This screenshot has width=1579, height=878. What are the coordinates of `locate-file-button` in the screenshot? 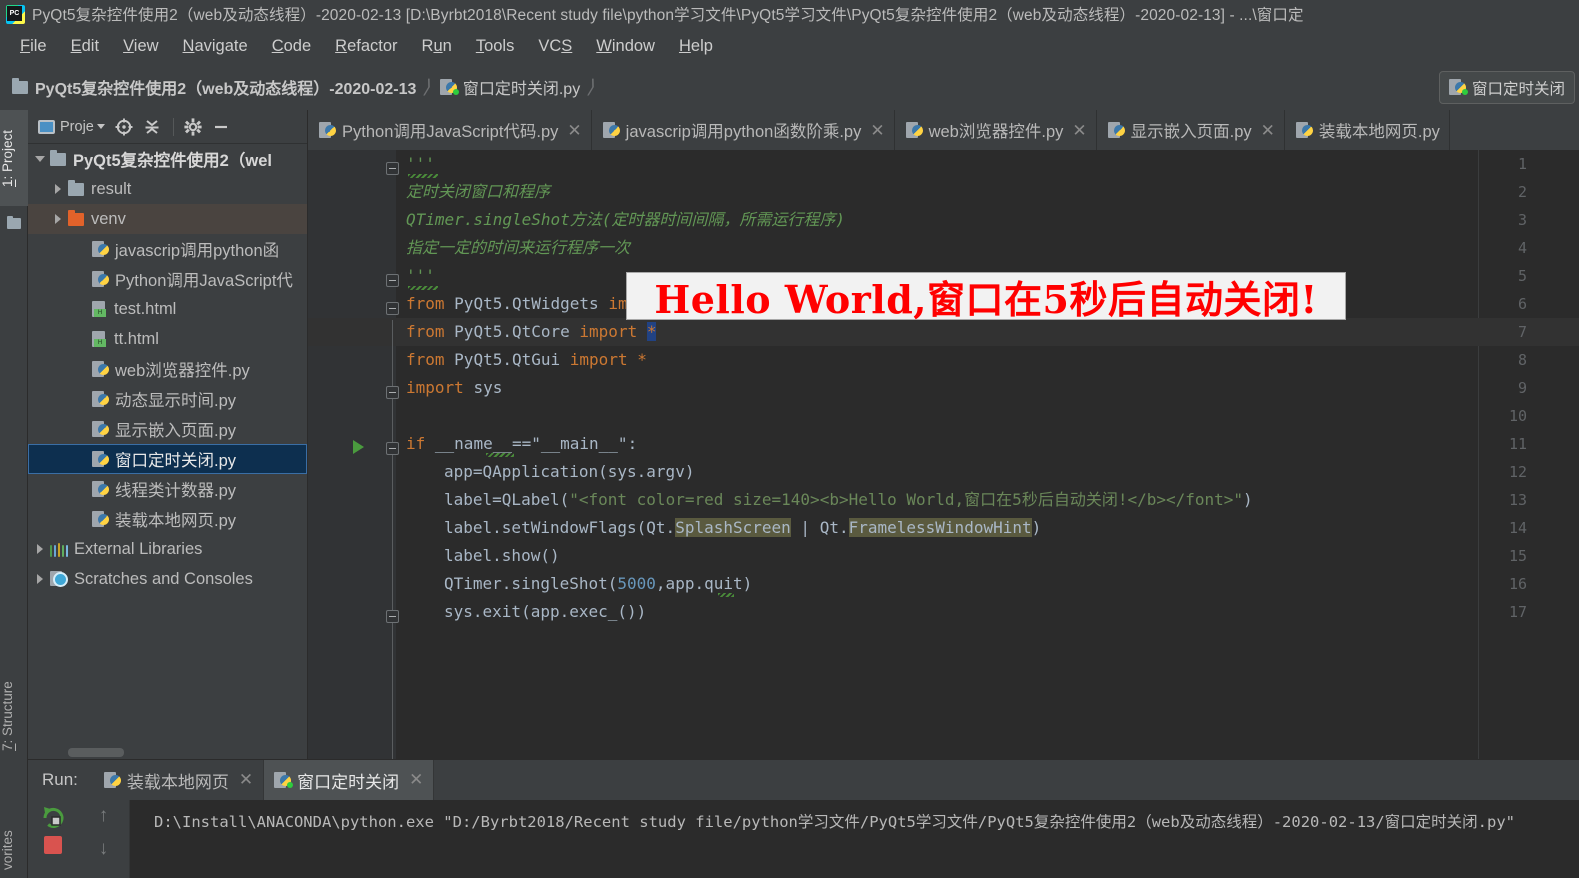 It's located at (124, 127).